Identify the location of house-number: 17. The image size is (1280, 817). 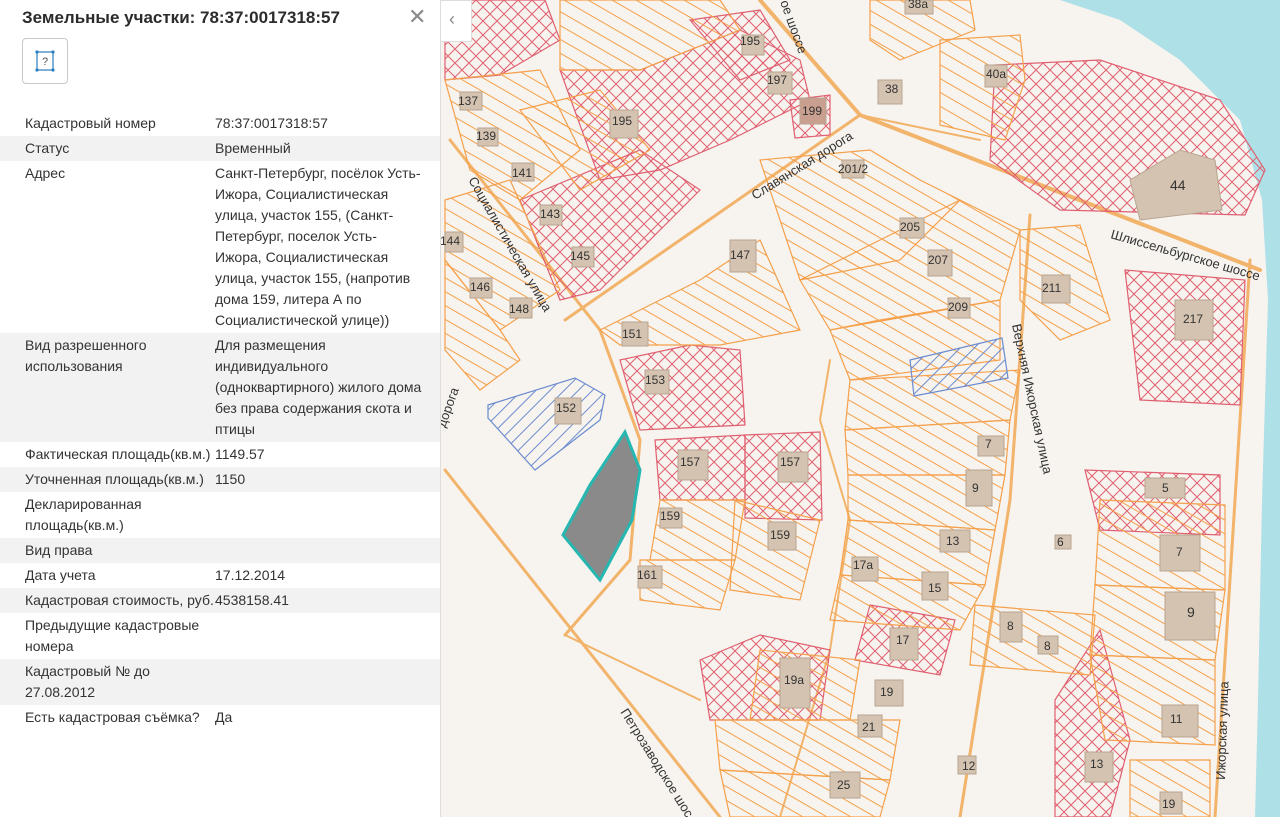
(903, 640).